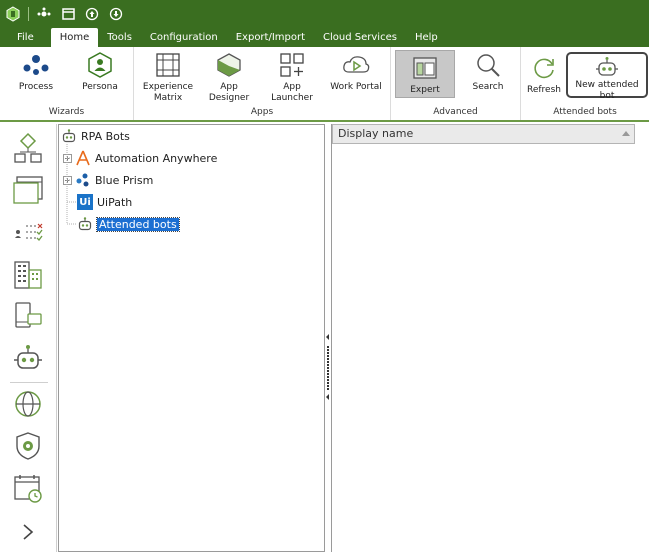 This screenshot has width=649, height=552. I want to click on tree-node-label: Blue Prism, so click(124, 180).